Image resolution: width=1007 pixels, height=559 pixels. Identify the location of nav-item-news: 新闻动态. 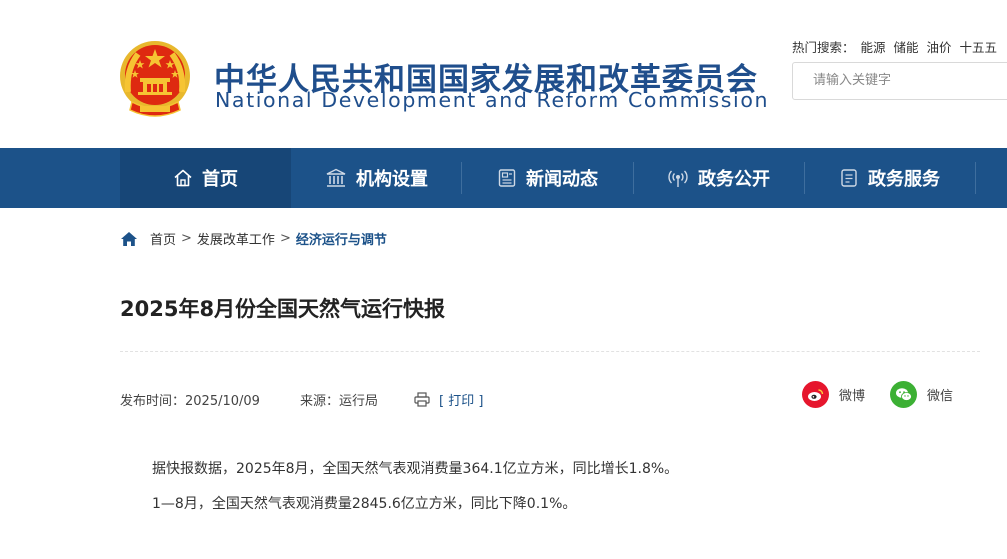
(547, 178).